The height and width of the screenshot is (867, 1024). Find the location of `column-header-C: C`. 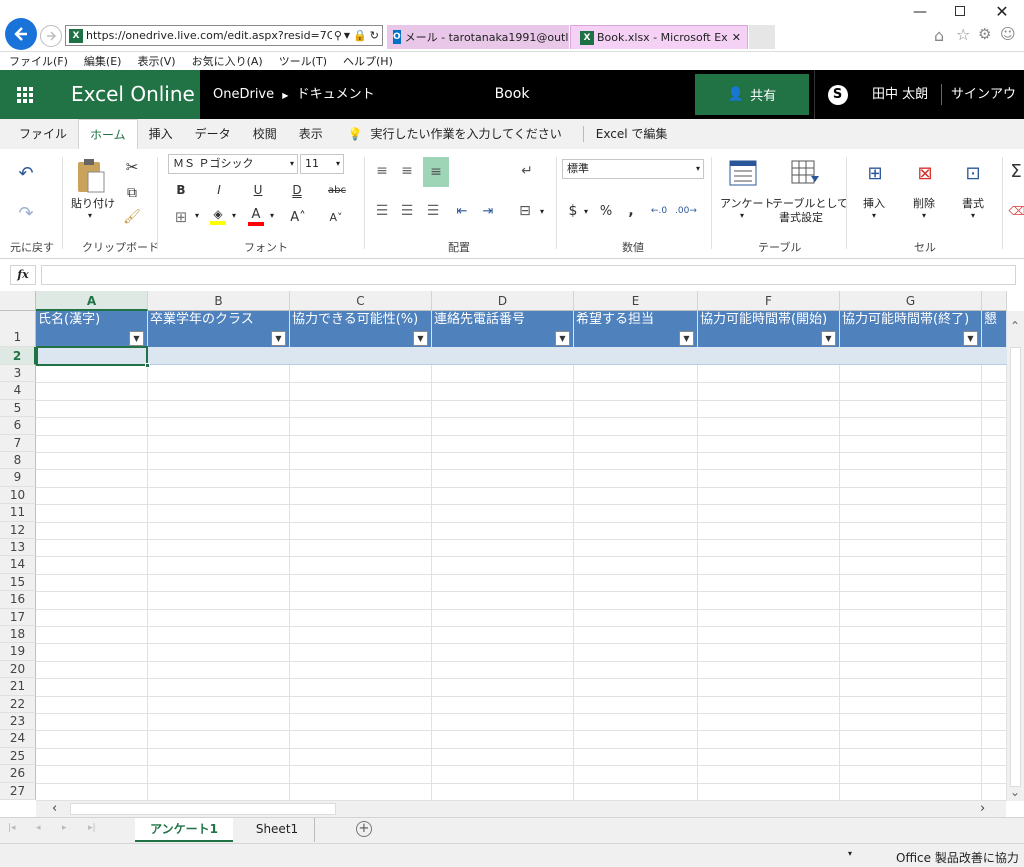

column-header-C: C is located at coordinates (361, 301).